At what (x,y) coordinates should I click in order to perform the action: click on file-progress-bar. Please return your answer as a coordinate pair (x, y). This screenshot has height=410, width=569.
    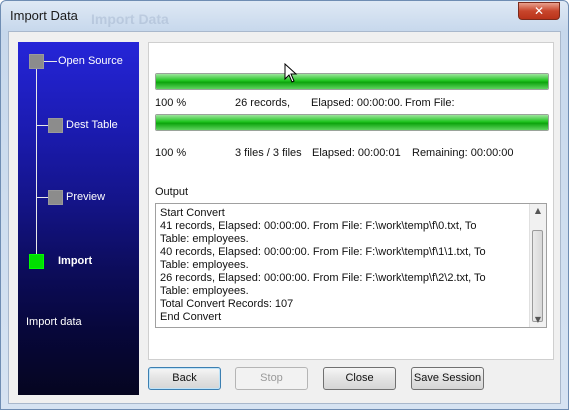
    Looking at the image, I should click on (352, 122).